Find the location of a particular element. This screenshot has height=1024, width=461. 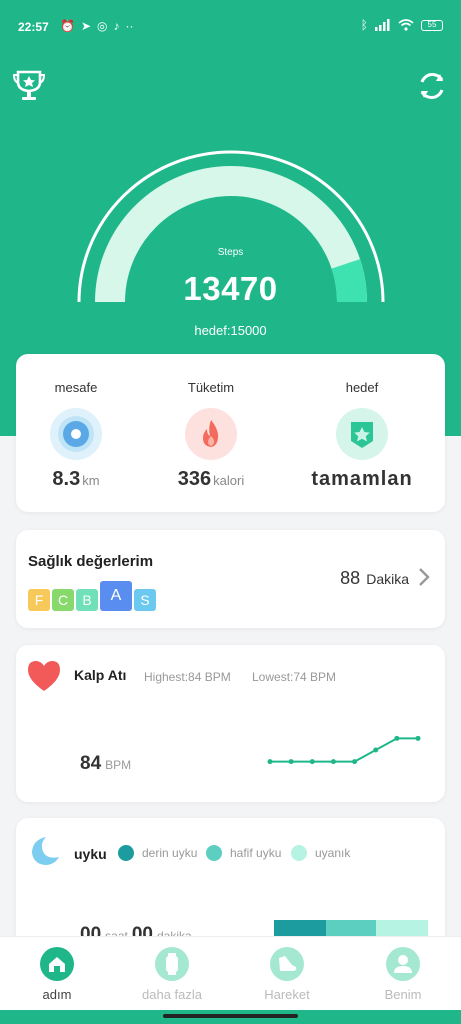

trophy-icon is located at coordinates (29, 85).